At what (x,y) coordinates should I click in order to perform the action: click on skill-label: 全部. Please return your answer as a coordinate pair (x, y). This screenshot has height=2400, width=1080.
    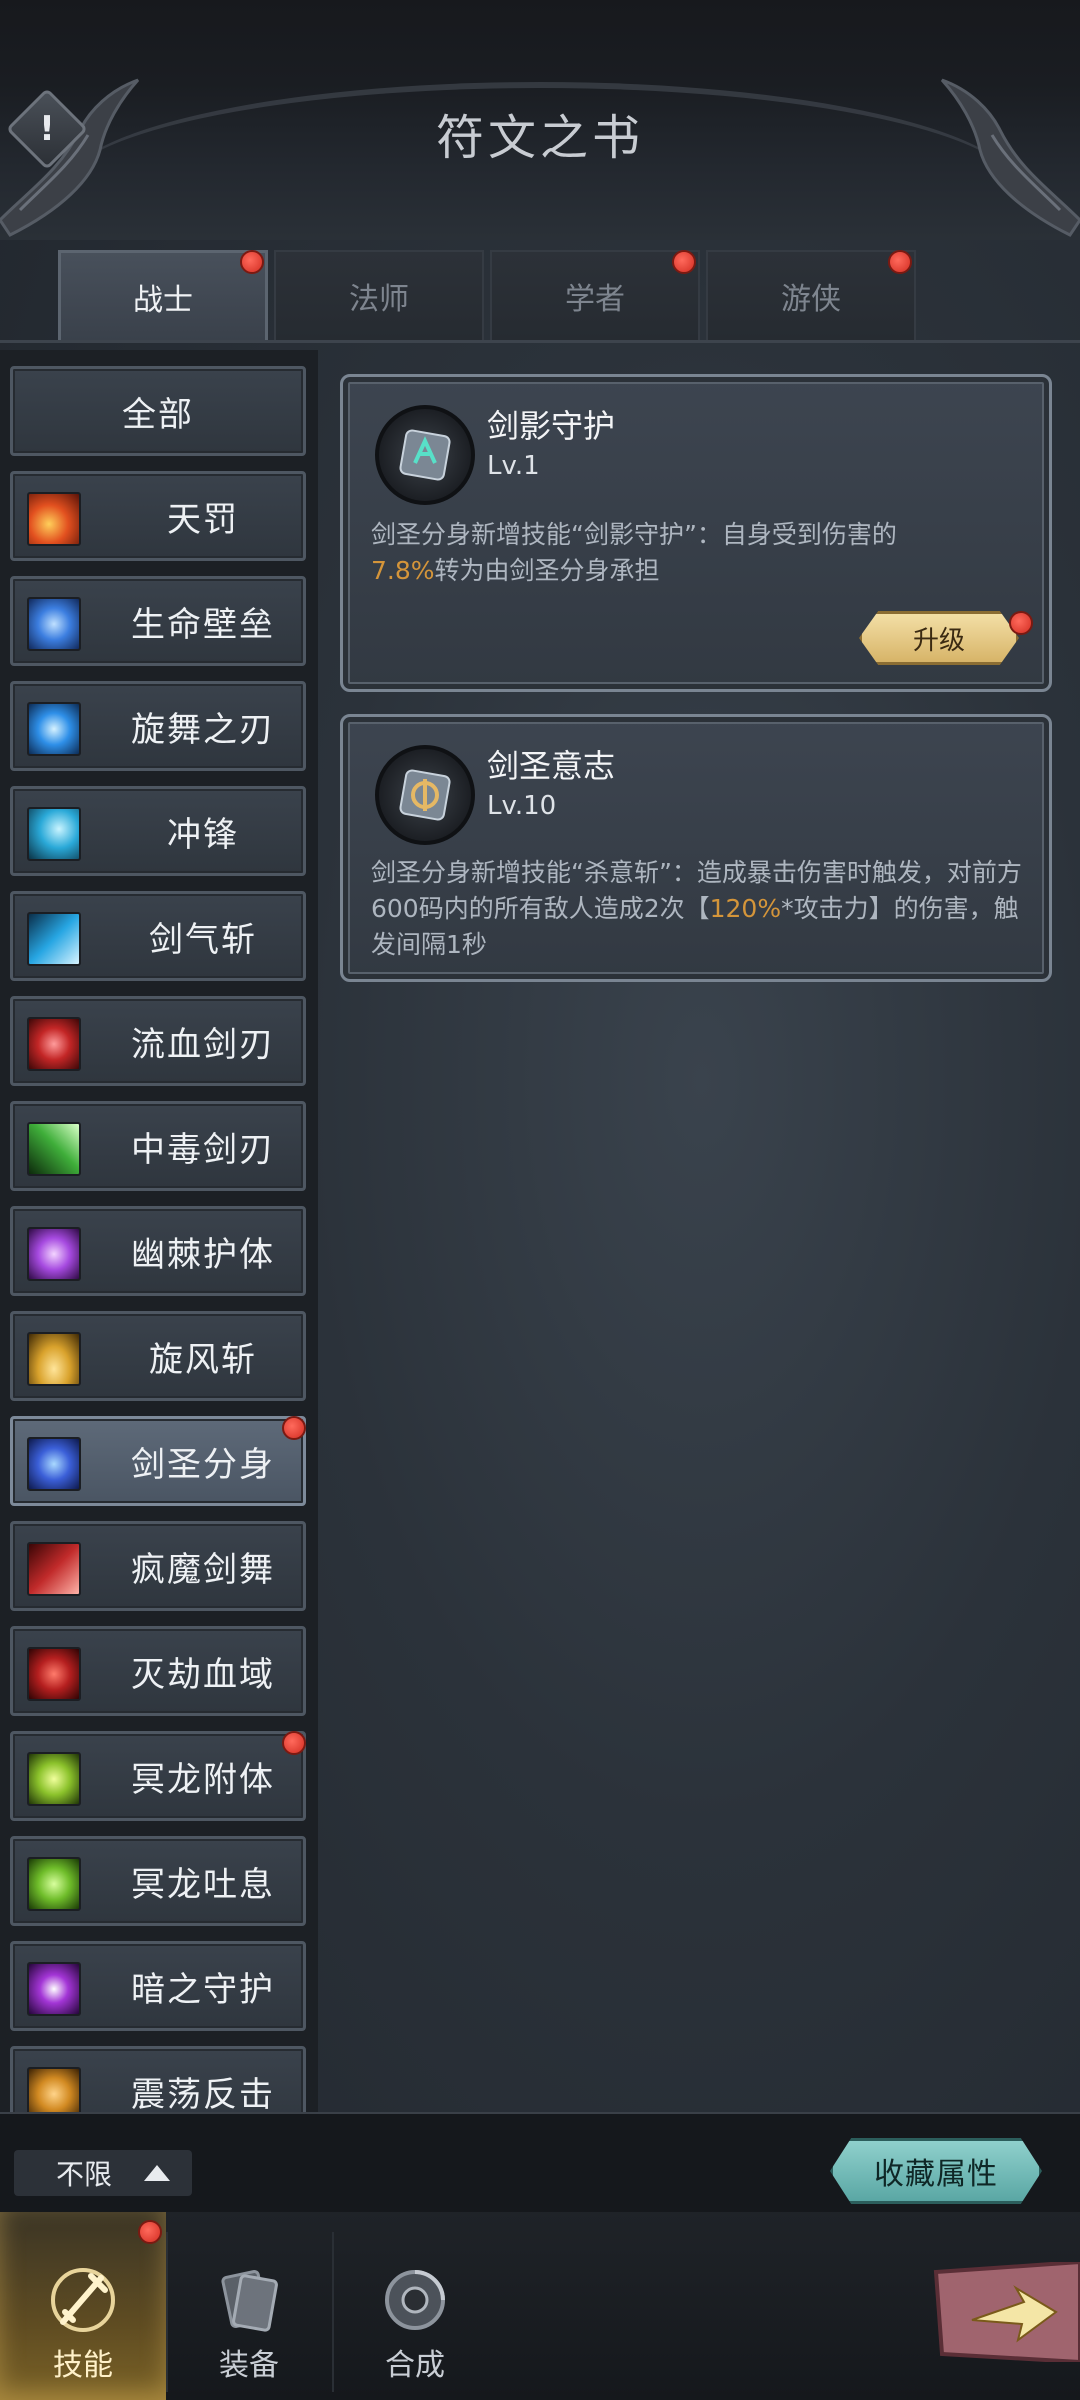
    Looking at the image, I should click on (158, 414).